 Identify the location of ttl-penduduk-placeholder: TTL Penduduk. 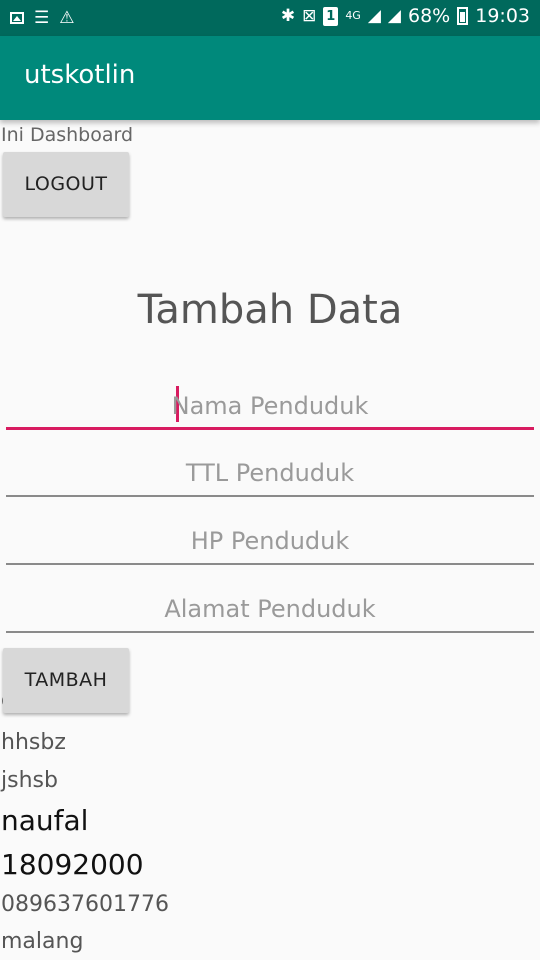
(270, 473).